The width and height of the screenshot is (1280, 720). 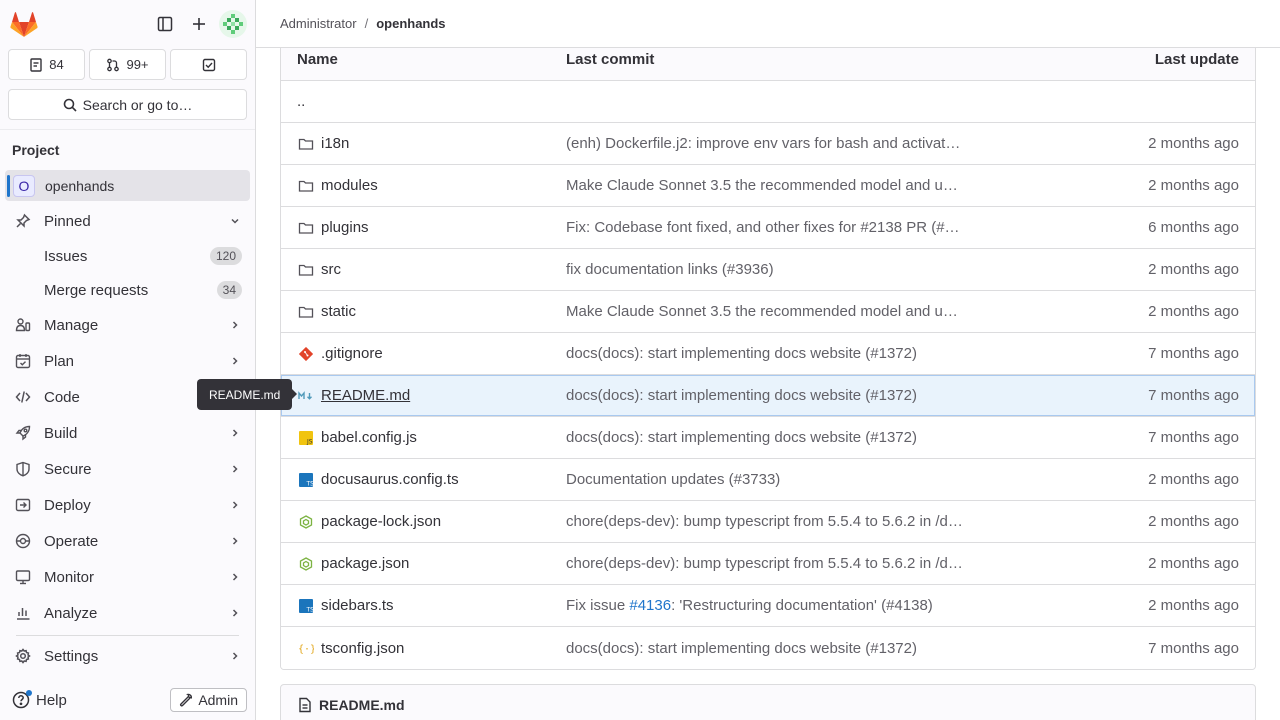 I want to click on file-name-link: static, so click(x=338, y=311).